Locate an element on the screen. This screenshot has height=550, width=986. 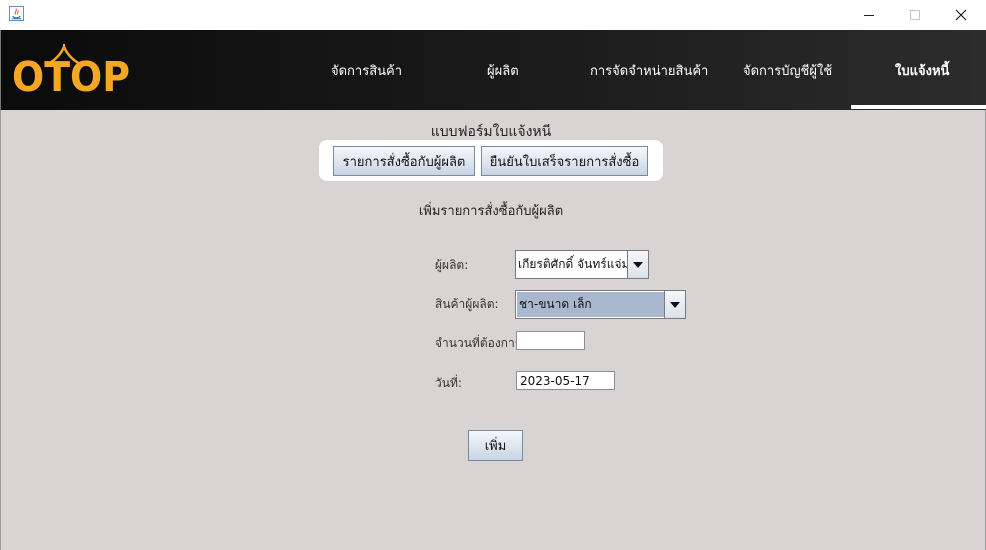
quantity-input is located at coordinates (550, 340).